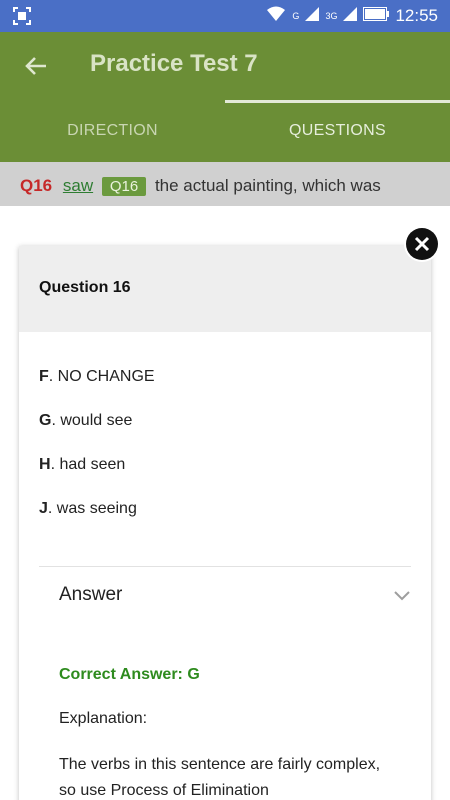  I want to click on signal-3g-icon, so click(350, 16).